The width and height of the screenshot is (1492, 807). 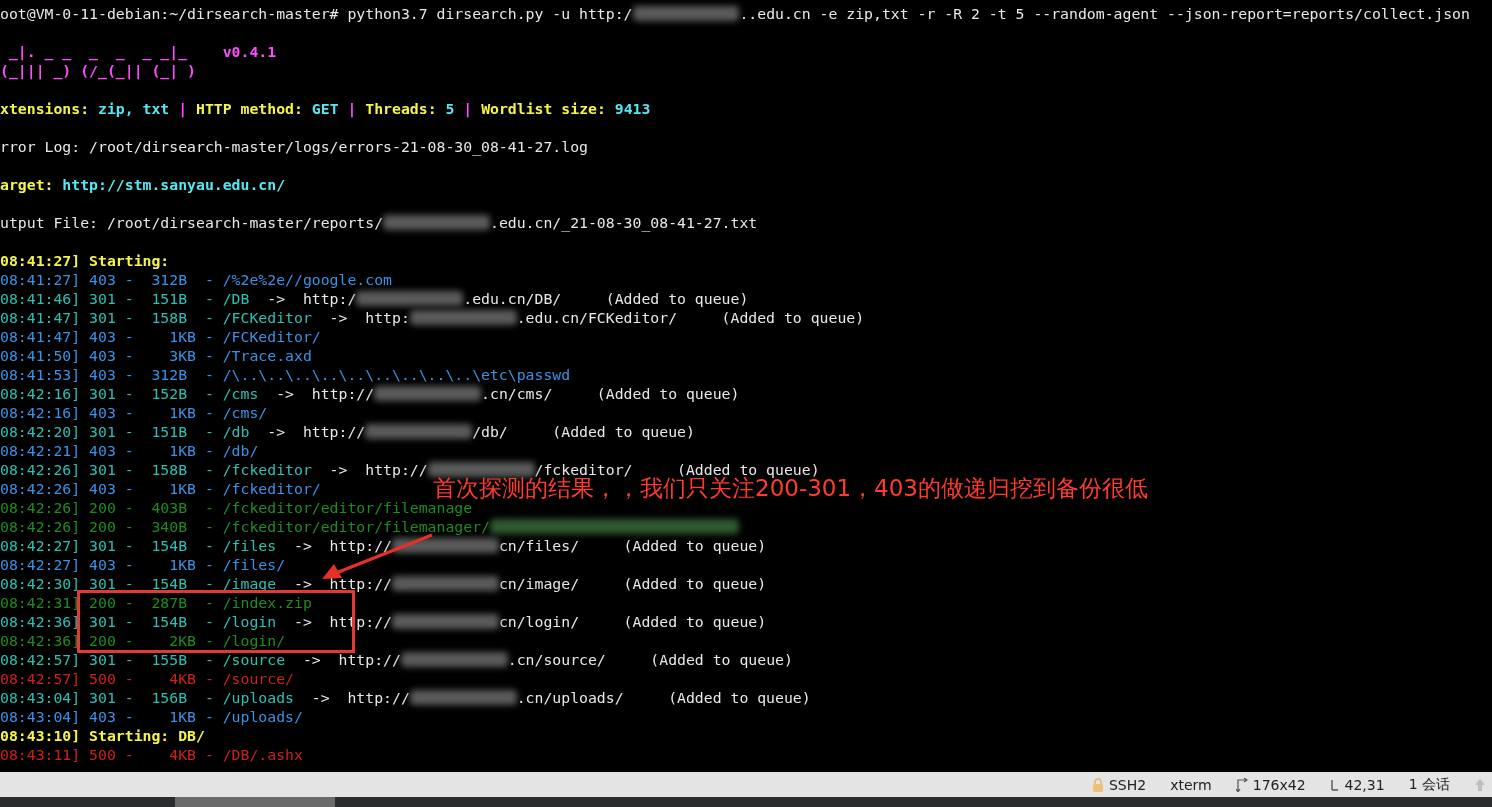 What do you see at coordinates (151, 716) in the screenshot?
I see `terminal-text: 08:43:04] 403 - 1KB - /uploads/` at bounding box center [151, 716].